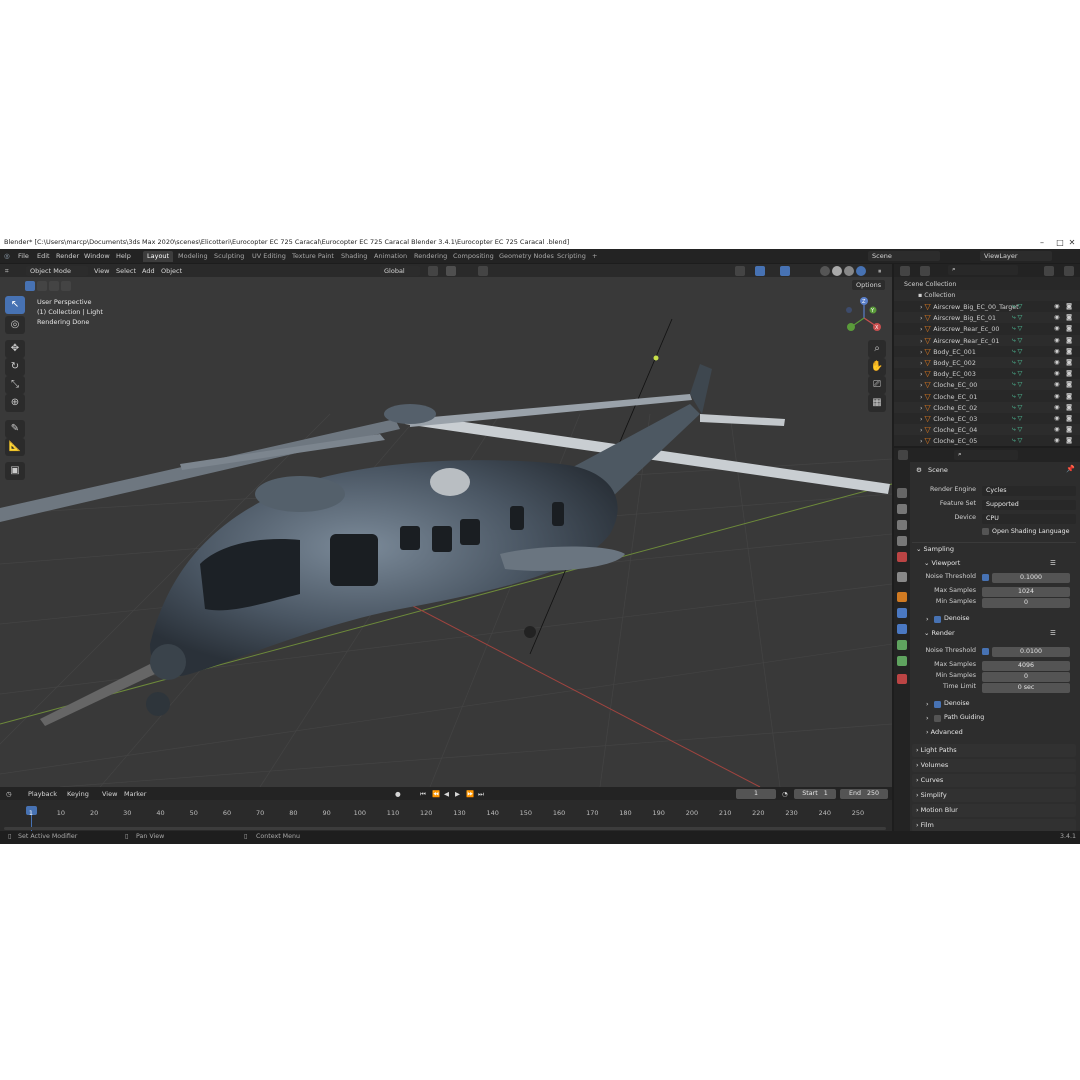  Describe the element at coordinates (313, 256) in the screenshot. I see `tab-texture-paint: Texture Paint` at that location.